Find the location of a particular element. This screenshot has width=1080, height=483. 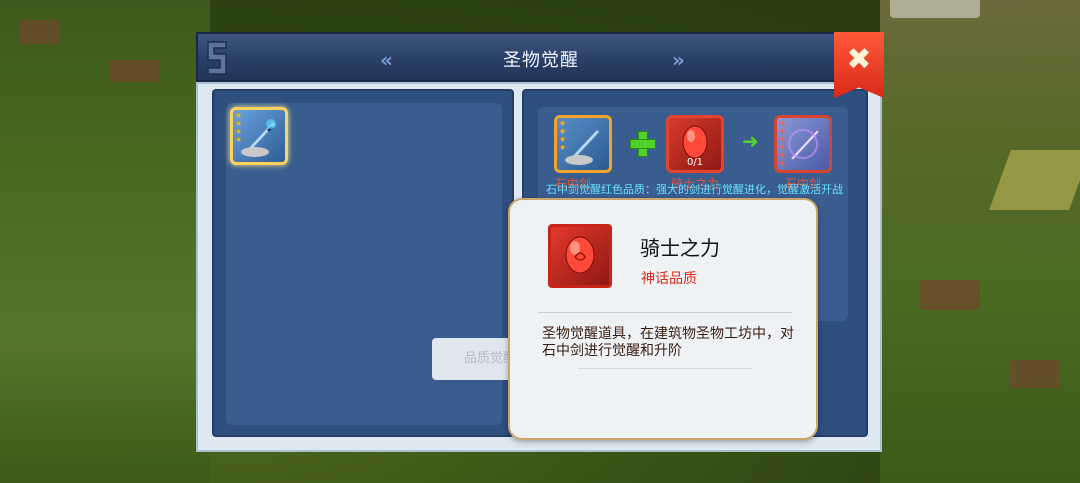

star-rating: ★ ★ ★ ★ ★ ★ is located at coordinates (783, 143).